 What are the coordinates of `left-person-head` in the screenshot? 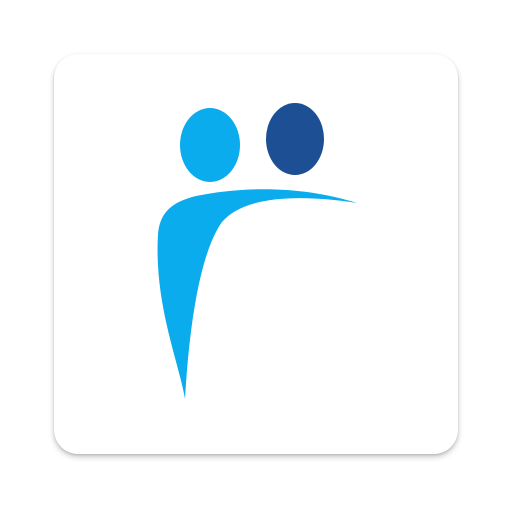 It's located at (210, 145).